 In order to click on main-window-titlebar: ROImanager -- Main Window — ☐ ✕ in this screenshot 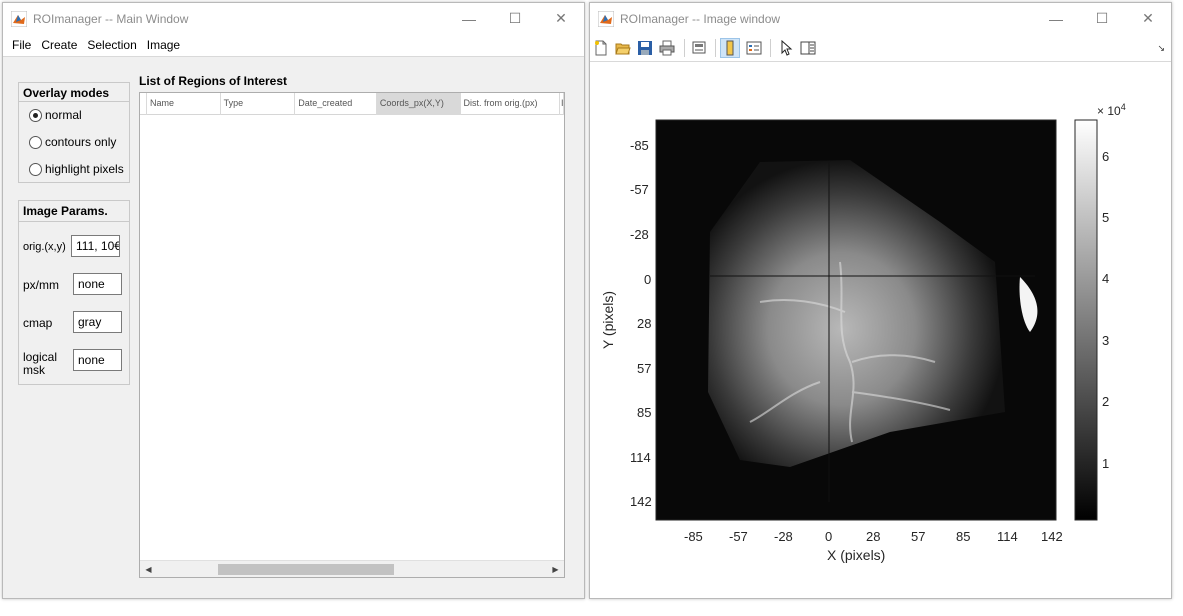, I will do `click(293, 18)`.